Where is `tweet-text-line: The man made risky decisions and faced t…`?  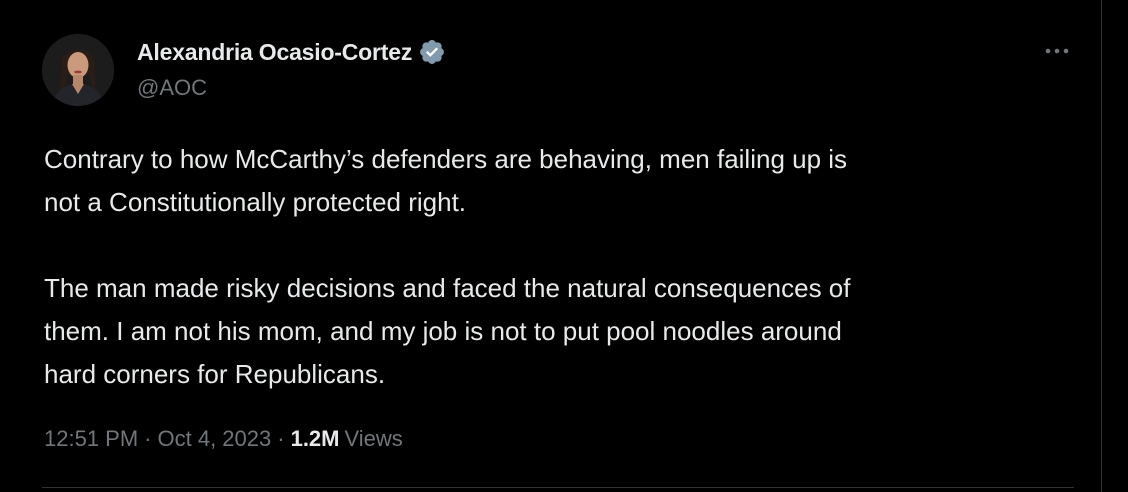 tweet-text-line: The man made risky decisions and faced t… is located at coordinates (447, 288).